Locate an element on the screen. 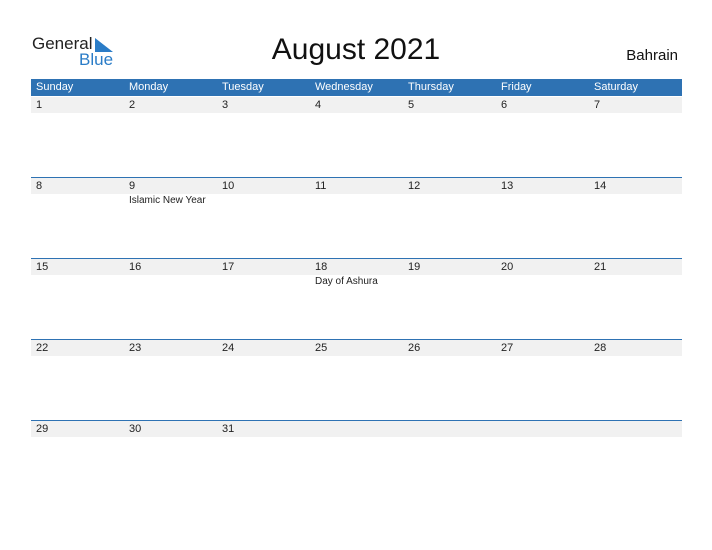 Image resolution: width=712 pixels, height=550 pixels. day-cell: 24 is located at coordinates (263, 380).